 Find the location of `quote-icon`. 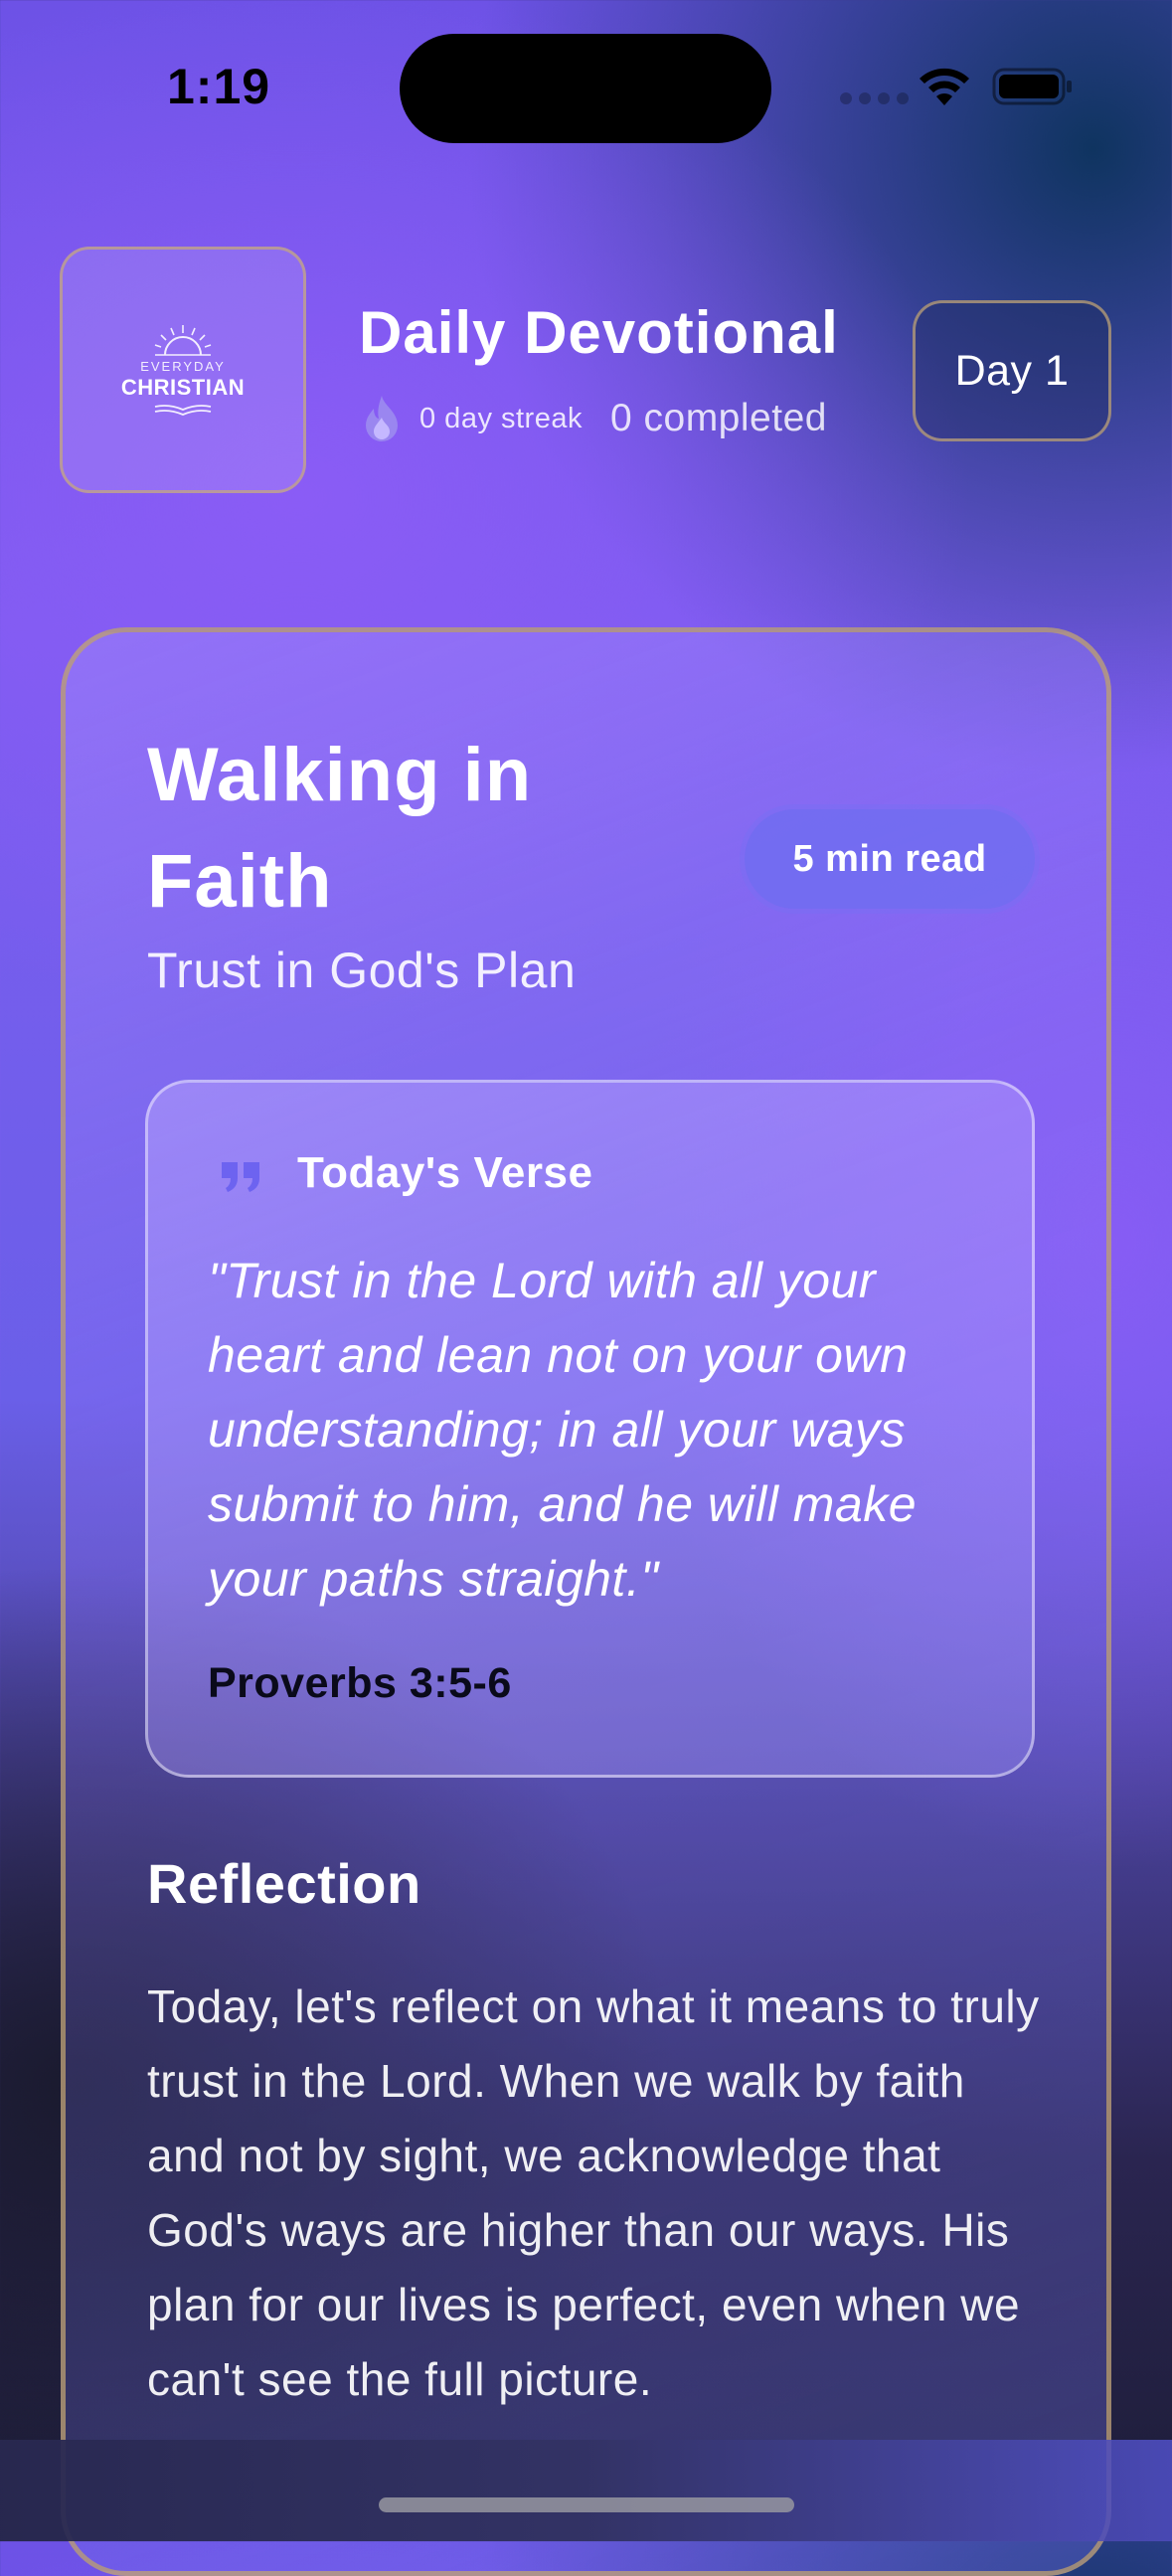

quote-icon is located at coordinates (240, 1177).